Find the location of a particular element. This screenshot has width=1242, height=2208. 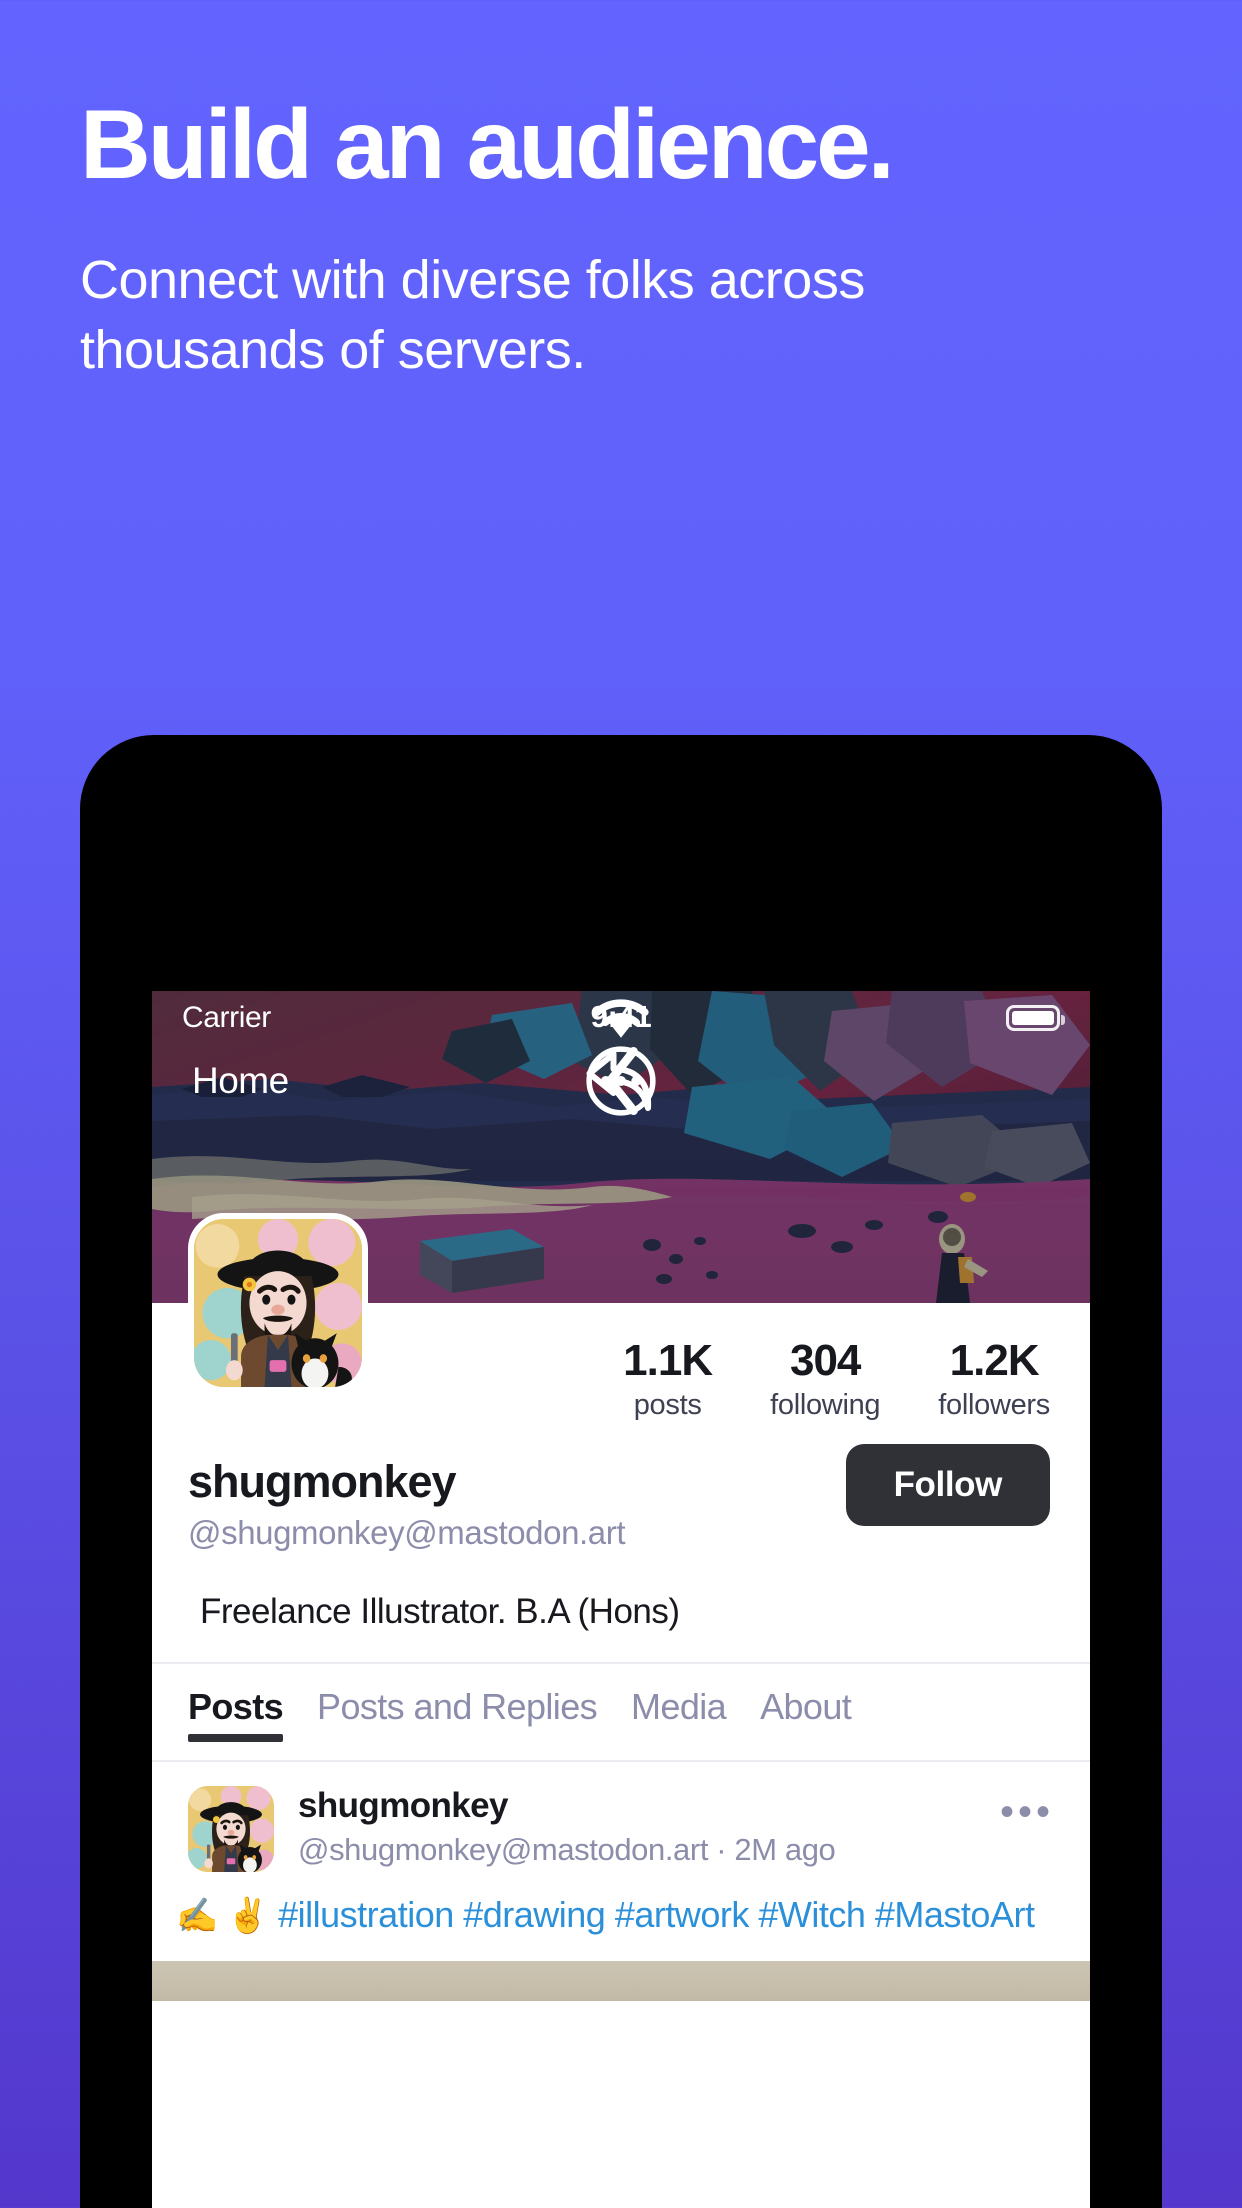

status-time: 9:41 is located at coordinates (621, 1016).